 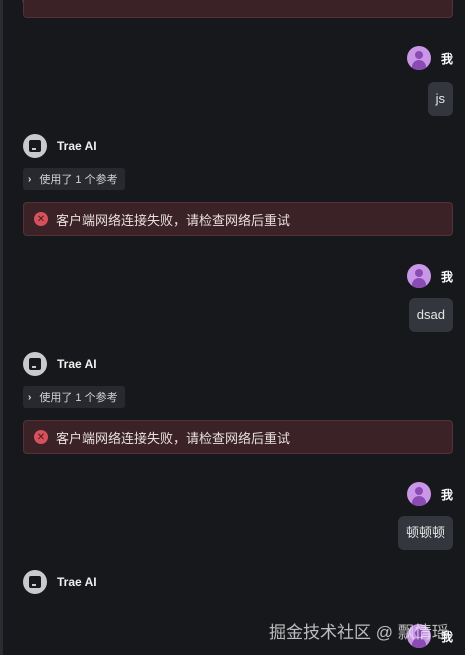 I want to click on error-message, so click(x=238, y=9).